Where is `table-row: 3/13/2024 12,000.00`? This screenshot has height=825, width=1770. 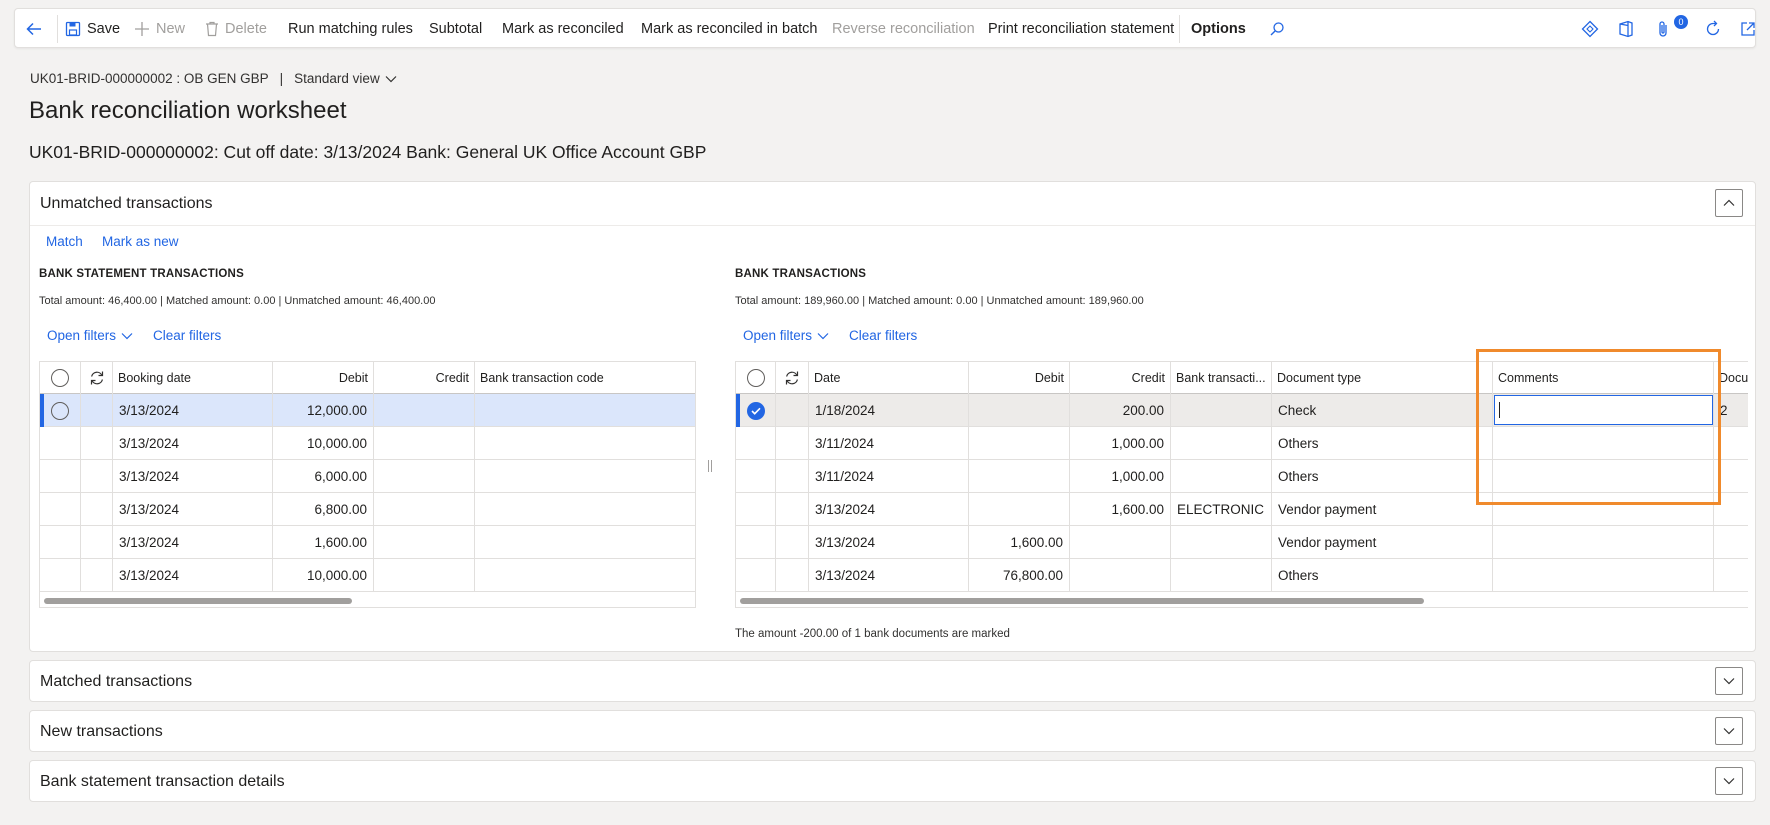 table-row: 3/13/2024 12,000.00 is located at coordinates (367, 410).